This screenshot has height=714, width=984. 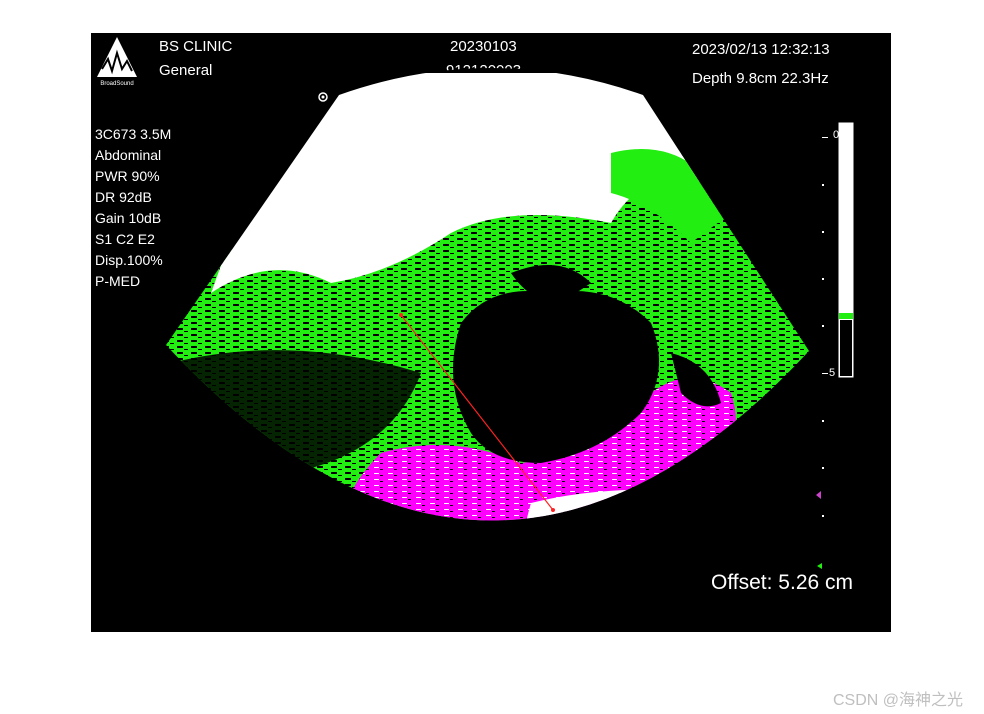 I want to click on offset-measurement: Offset: 5.26 cm, so click(x=782, y=582).